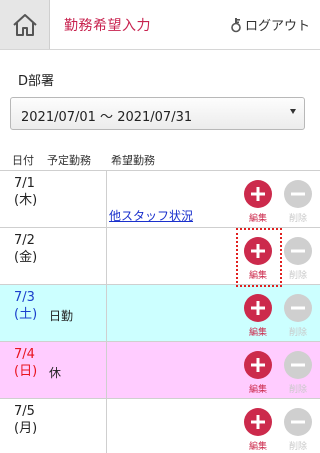  I want to click on table-row: 7/3 (土) 日勤 編集 削除, so click(160, 313).